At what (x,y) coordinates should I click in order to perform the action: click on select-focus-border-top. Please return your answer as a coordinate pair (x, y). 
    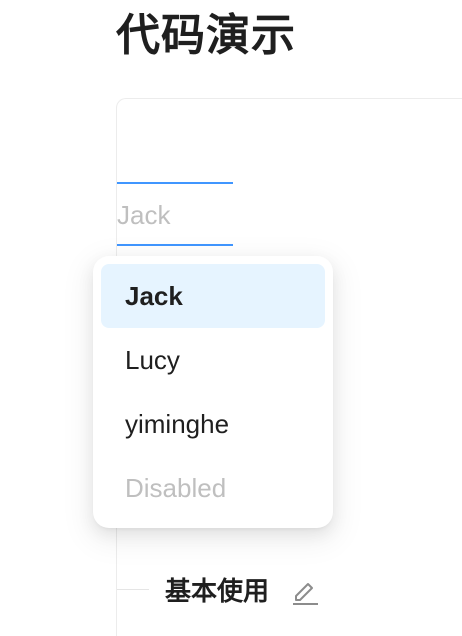
    Looking at the image, I should click on (175, 183).